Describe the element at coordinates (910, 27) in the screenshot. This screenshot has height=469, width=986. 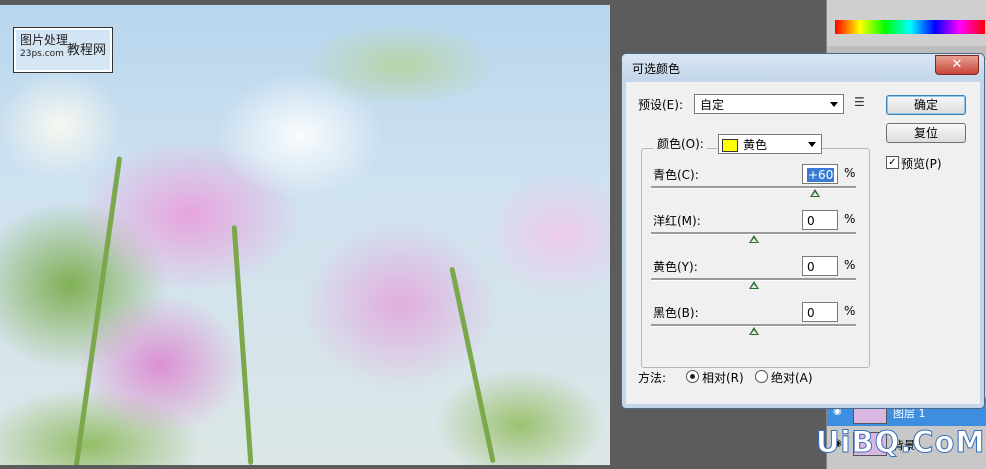
I see `color-spectrum` at that location.